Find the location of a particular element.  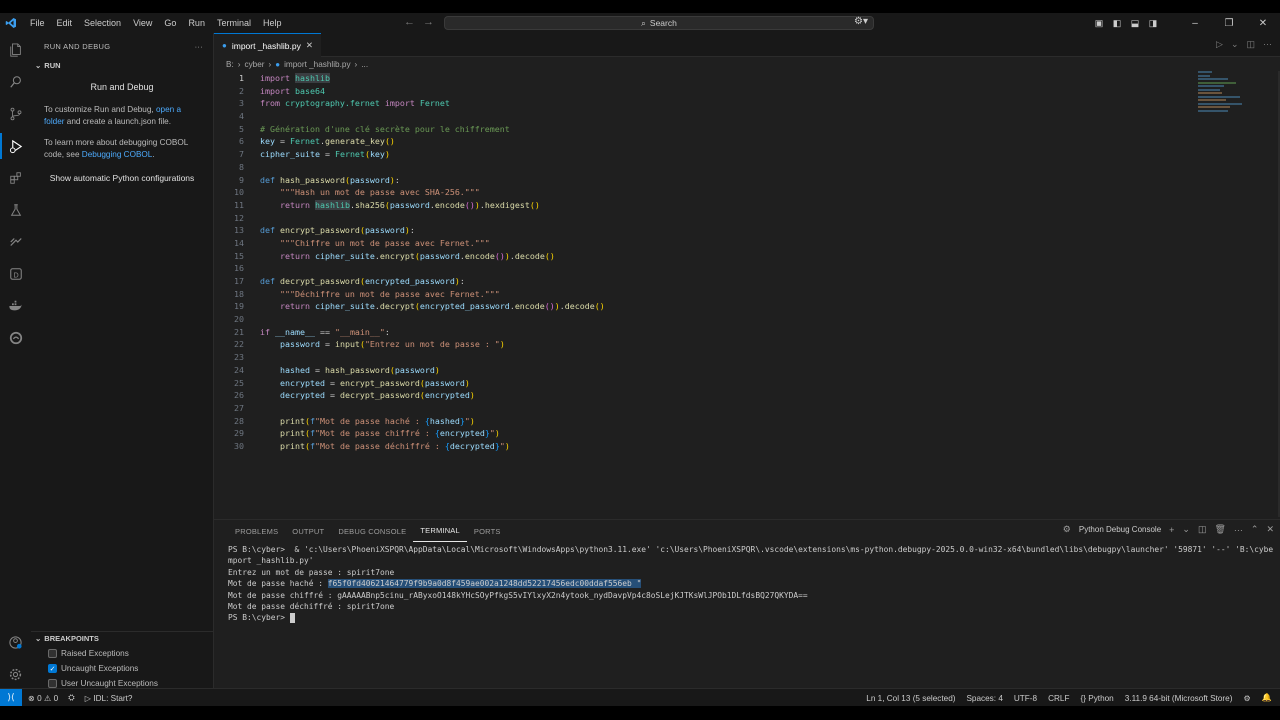

line-number: 11 is located at coordinates (239, 204).